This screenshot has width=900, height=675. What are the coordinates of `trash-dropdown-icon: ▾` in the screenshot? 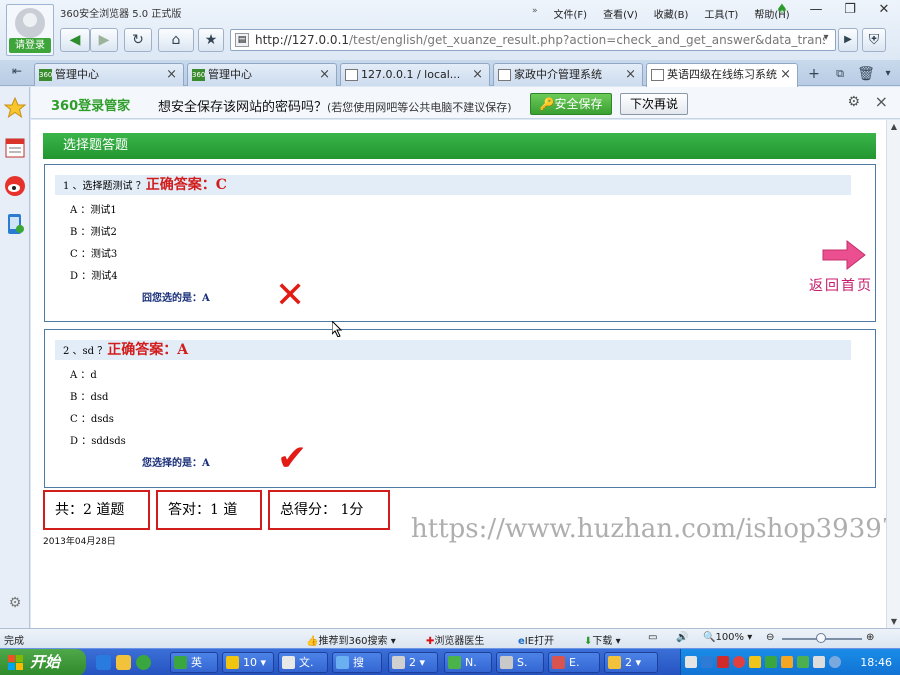 It's located at (888, 74).